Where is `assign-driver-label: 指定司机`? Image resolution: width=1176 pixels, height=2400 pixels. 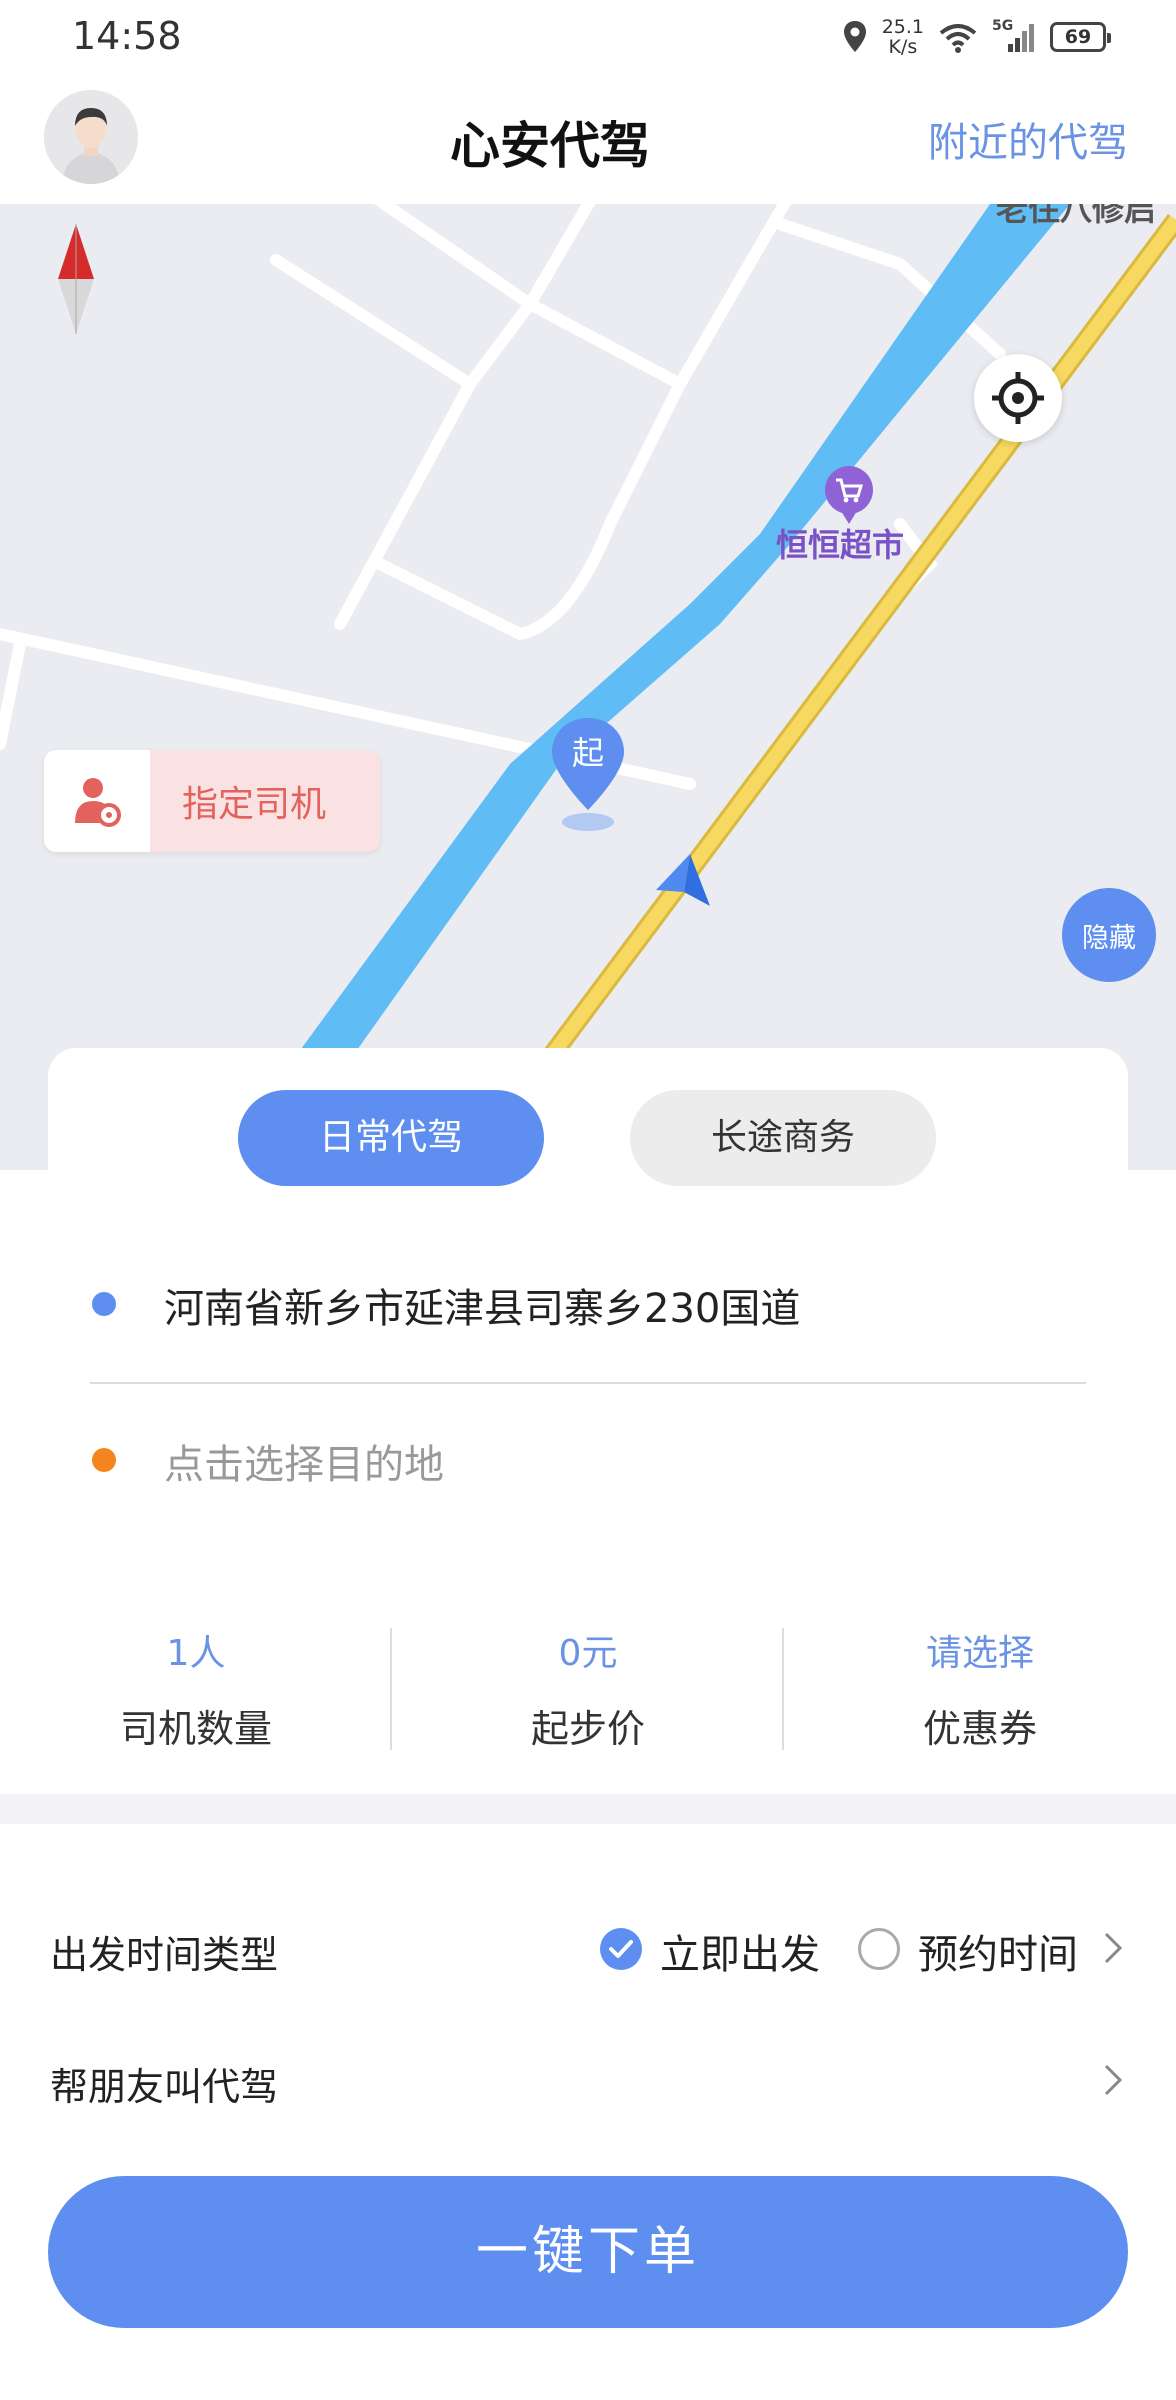
assign-driver-label: 指定司机 is located at coordinates (254, 804).